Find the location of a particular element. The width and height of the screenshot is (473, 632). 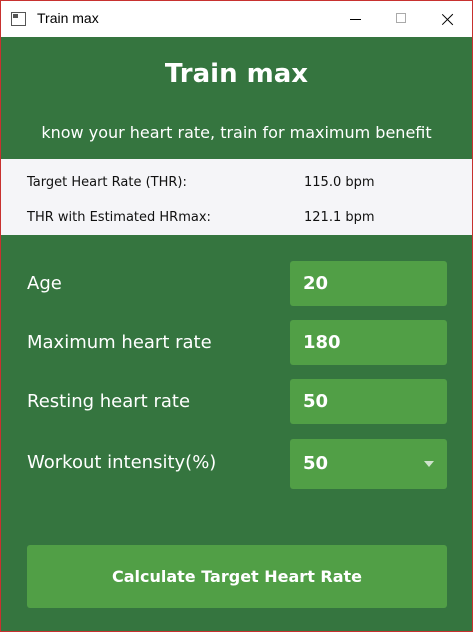

app-window-icon is located at coordinates (18, 19).